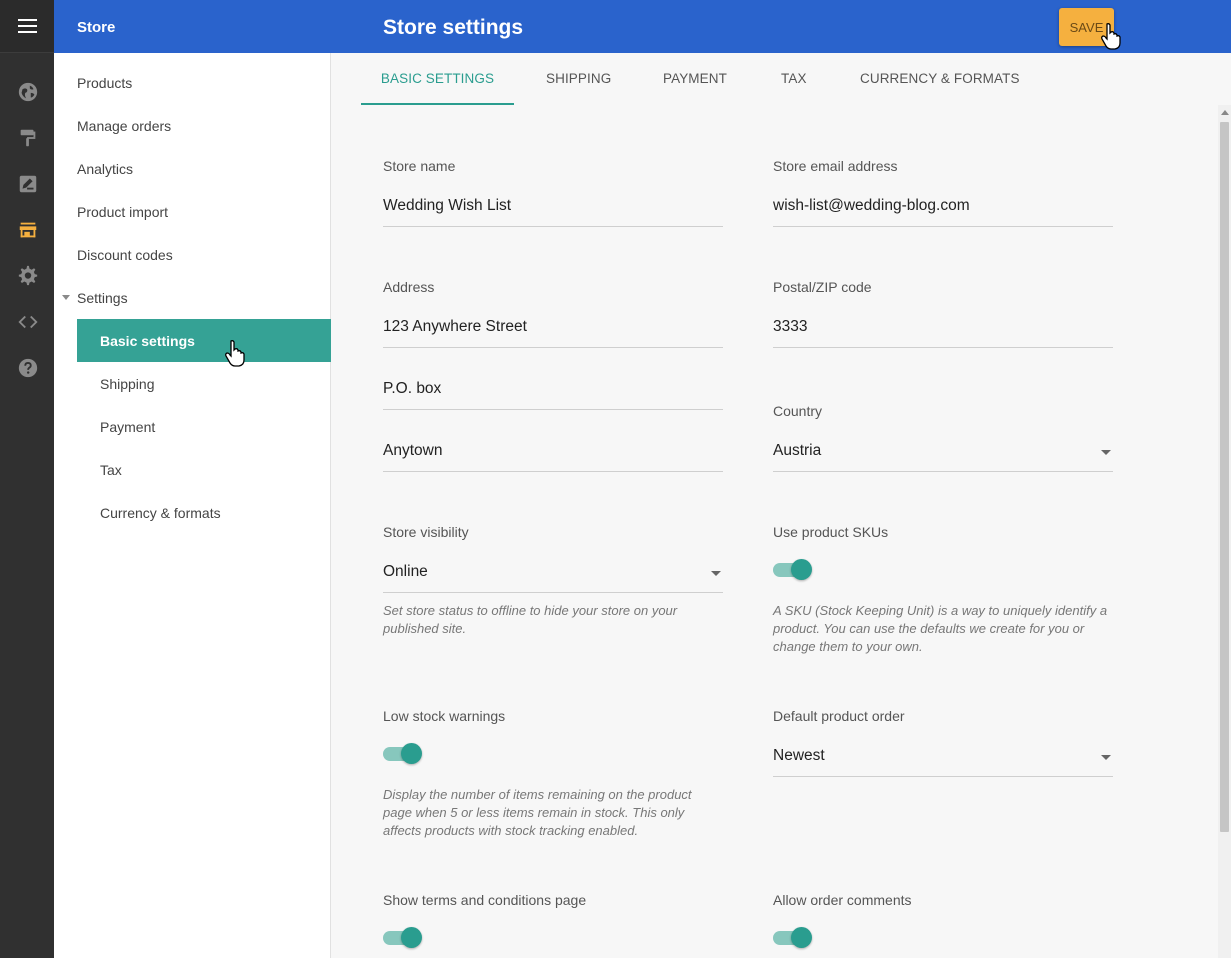 This screenshot has height=958, width=1231. What do you see at coordinates (405, 571) in the screenshot?
I see `store-visibility-value: Online` at bounding box center [405, 571].